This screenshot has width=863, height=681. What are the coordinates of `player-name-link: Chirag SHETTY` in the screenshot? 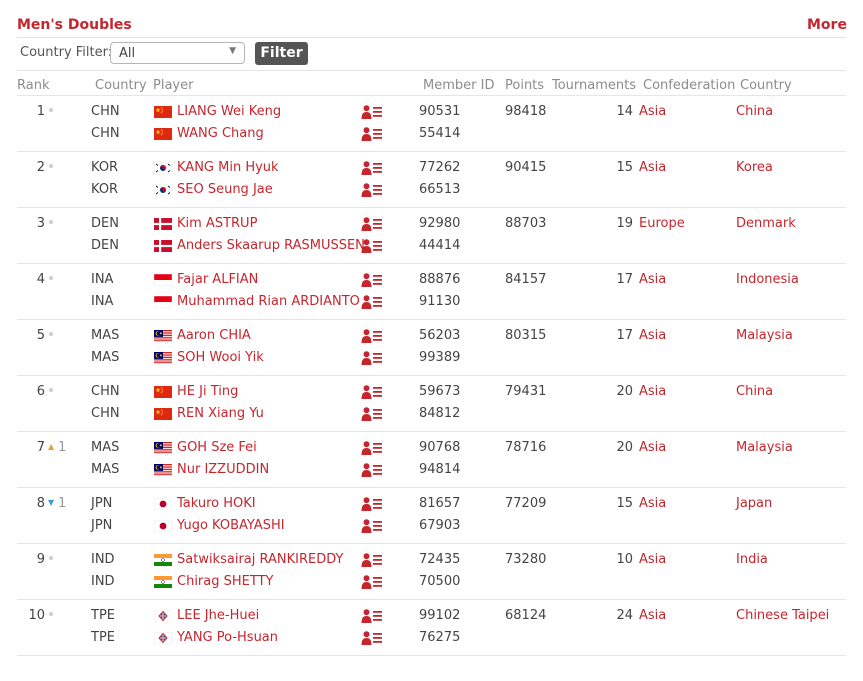 It's located at (225, 581).